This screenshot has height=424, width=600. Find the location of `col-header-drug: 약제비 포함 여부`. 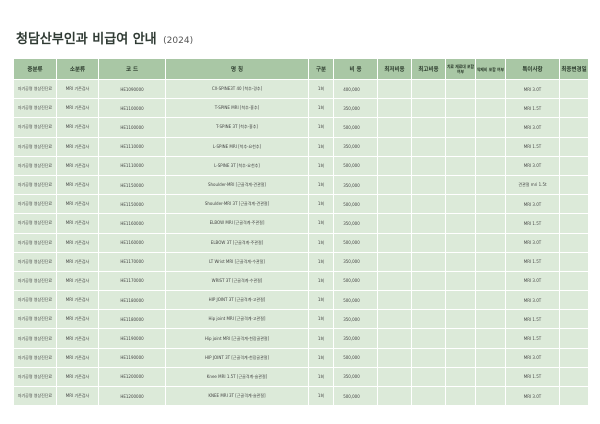

col-header-drug: 약제비 포함 여부 is located at coordinates (490, 69).